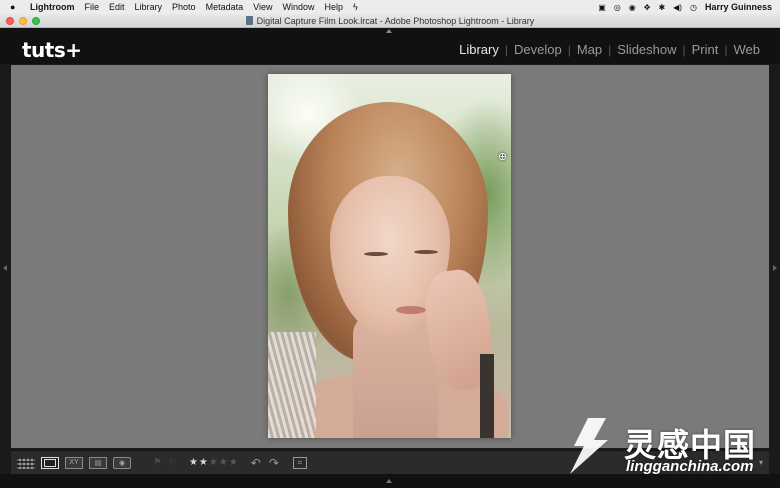 Image resolution: width=780 pixels, height=488 pixels. I want to click on menu-edit: Edit, so click(117, 7).